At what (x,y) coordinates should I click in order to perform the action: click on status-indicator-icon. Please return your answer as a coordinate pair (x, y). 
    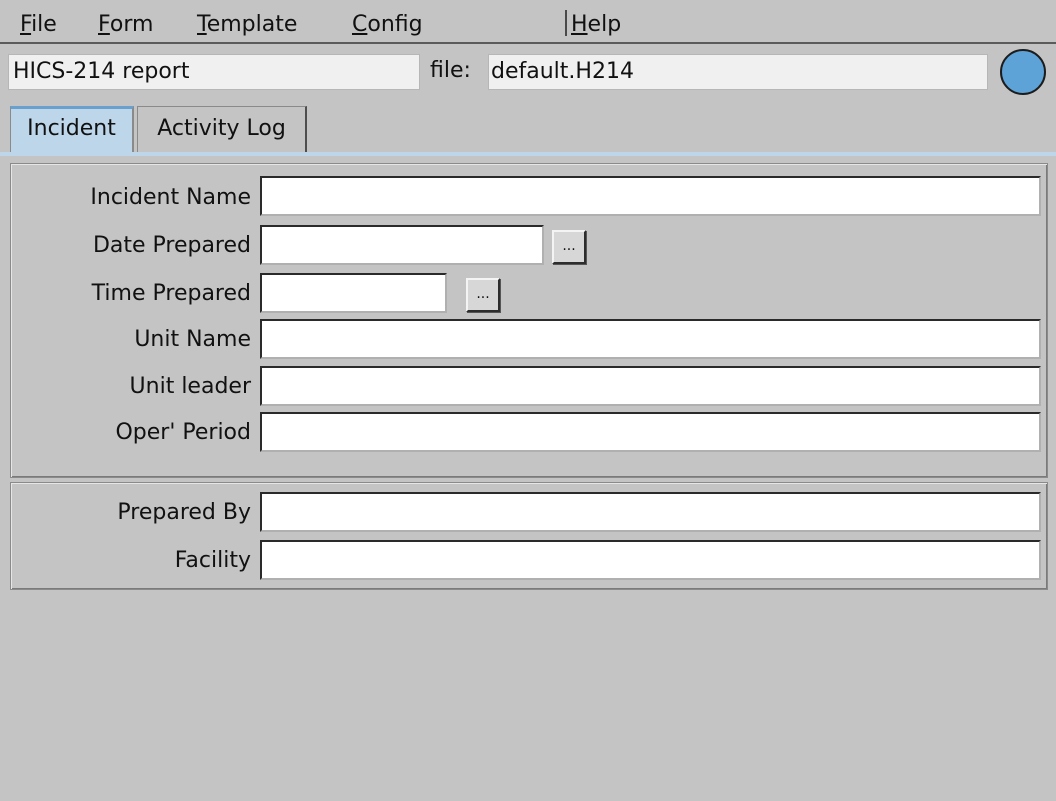
    Looking at the image, I should click on (1023, 72).